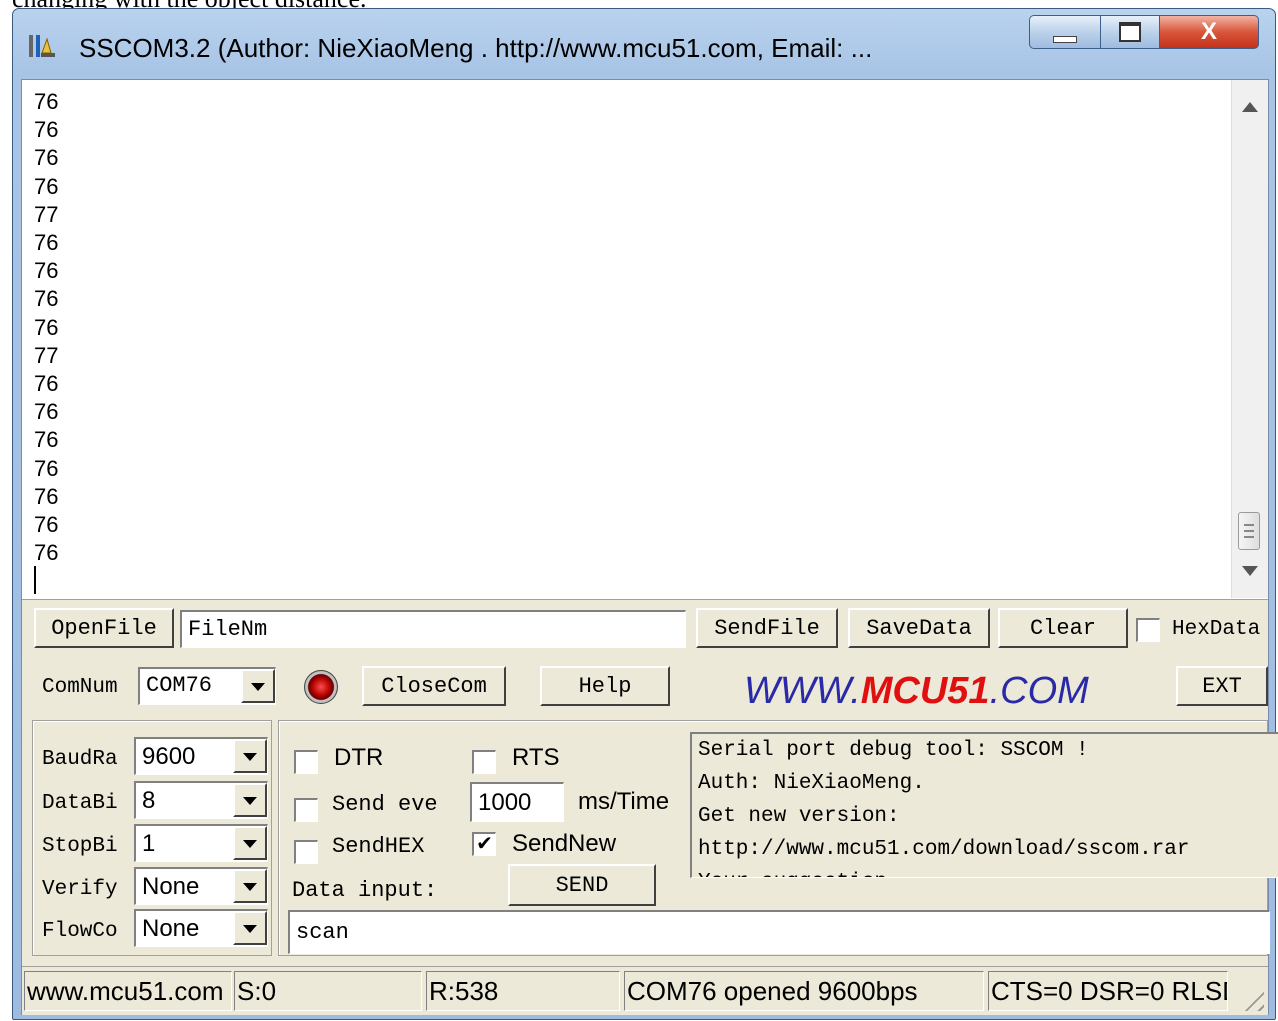 The width and height of the screenshot is (1278, 1021). Describe the element at coordinates (169, 756) in the screenshot. I see `baud-rate-value: 9600` at that location.